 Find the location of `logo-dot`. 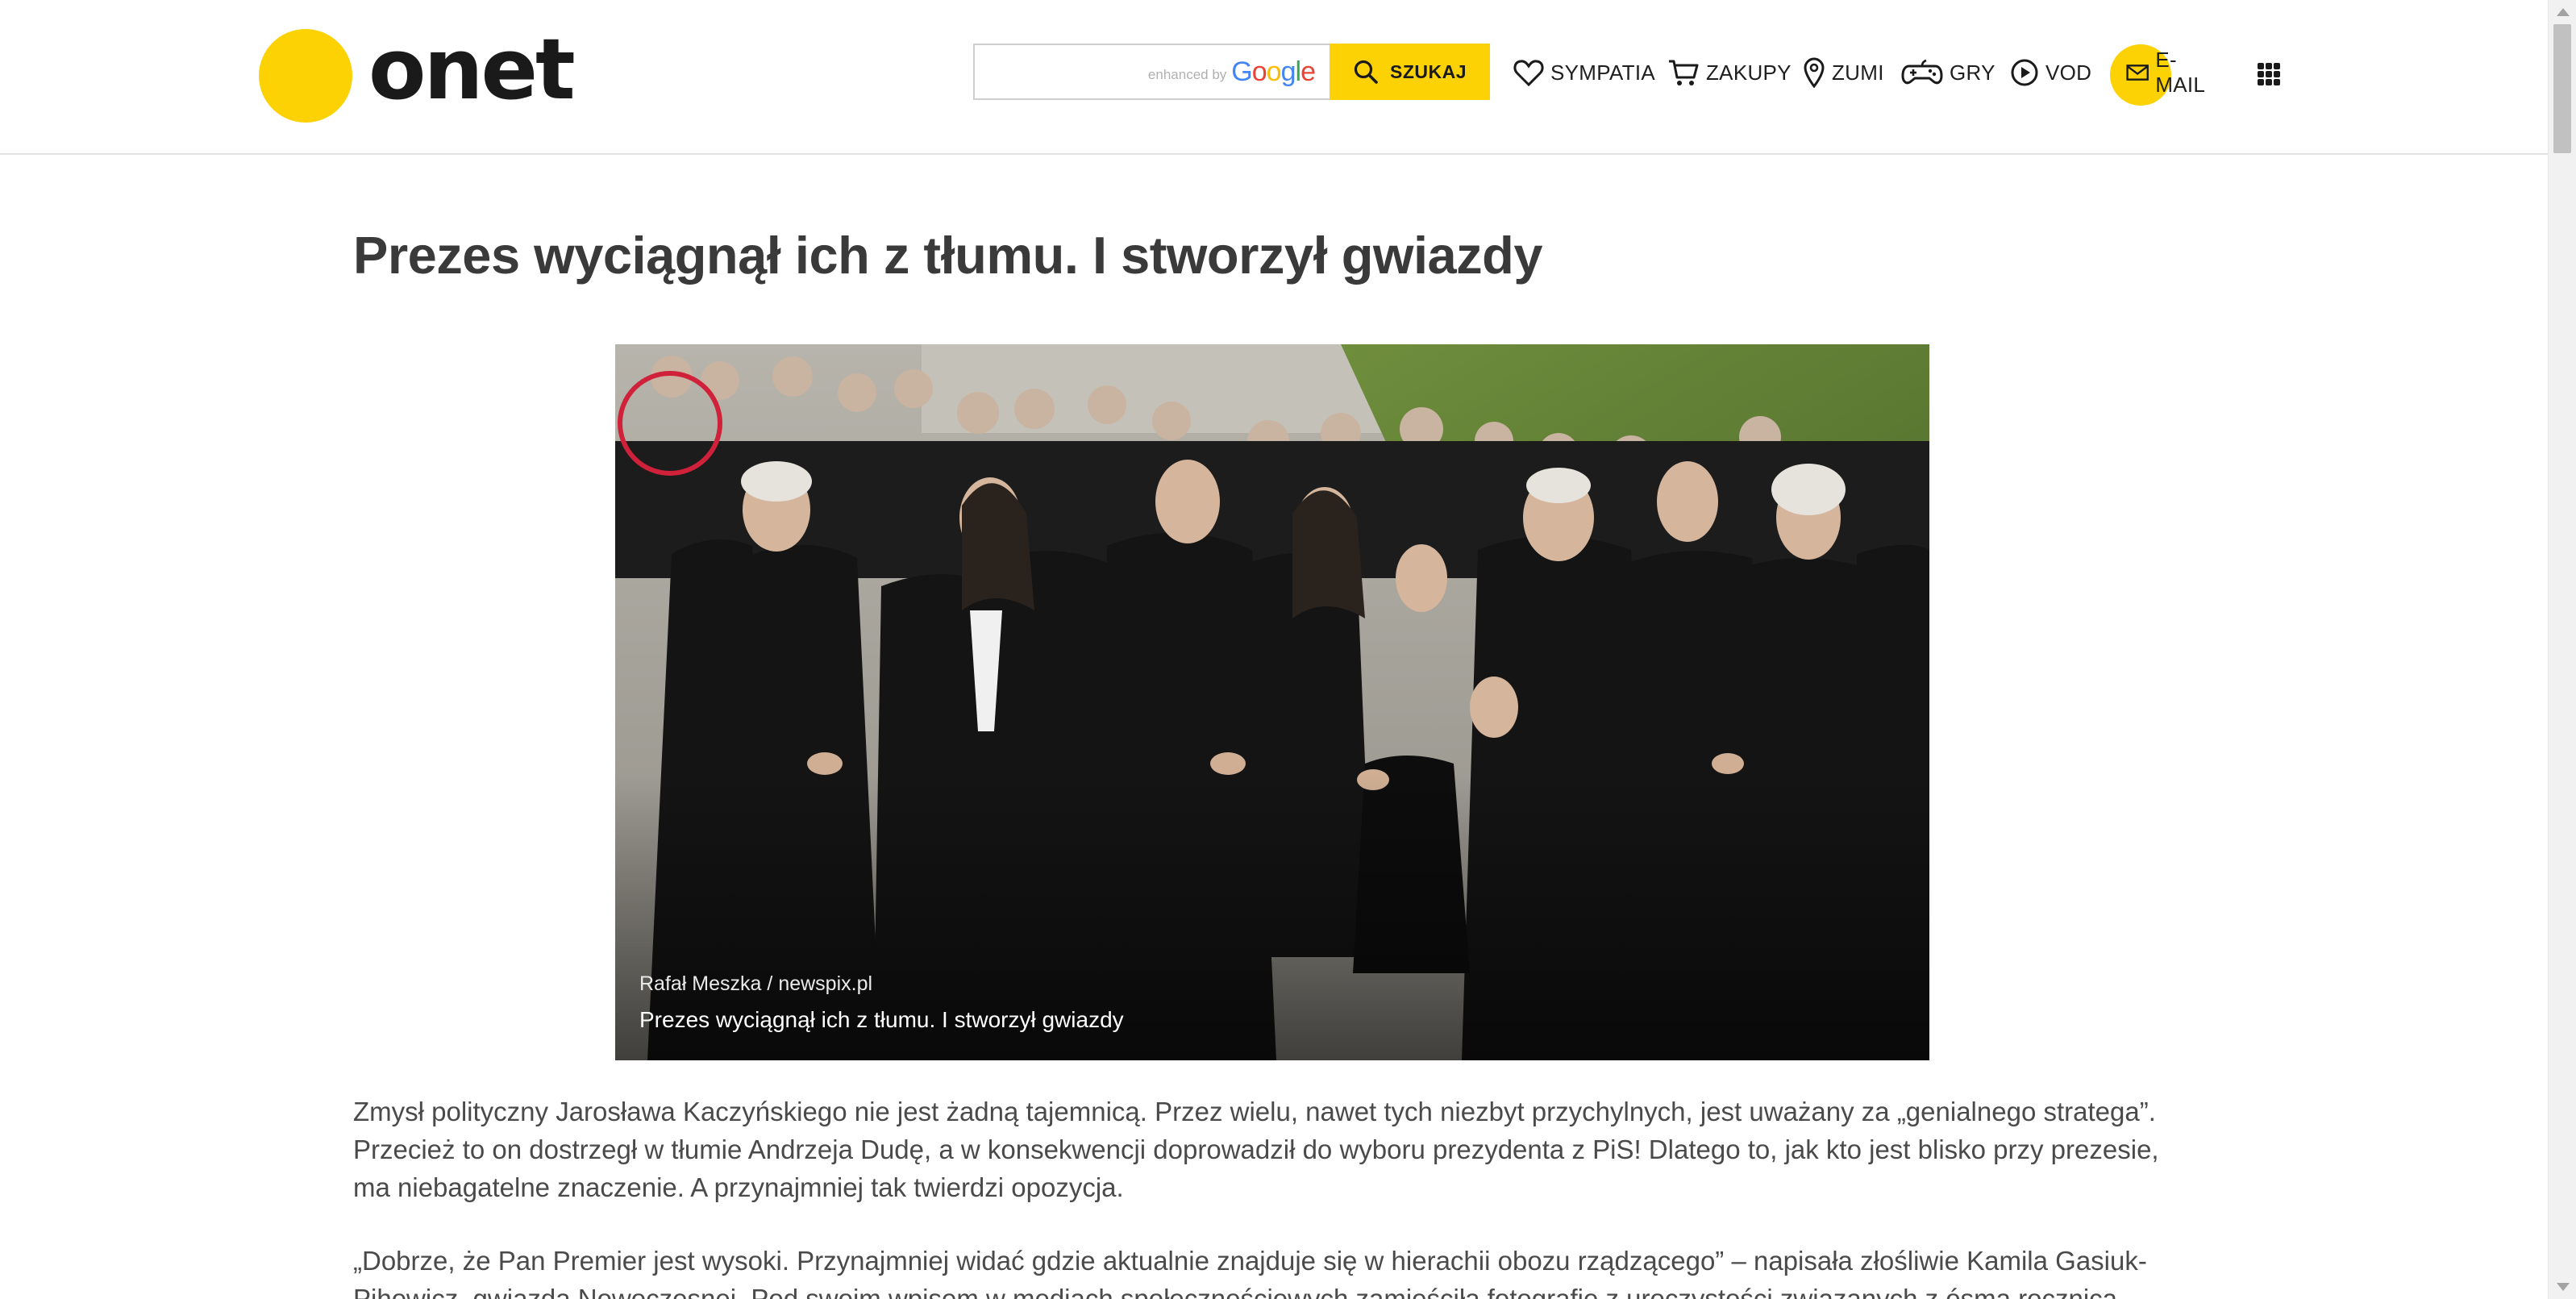

logo-dot is located at coordinates (305, 76).